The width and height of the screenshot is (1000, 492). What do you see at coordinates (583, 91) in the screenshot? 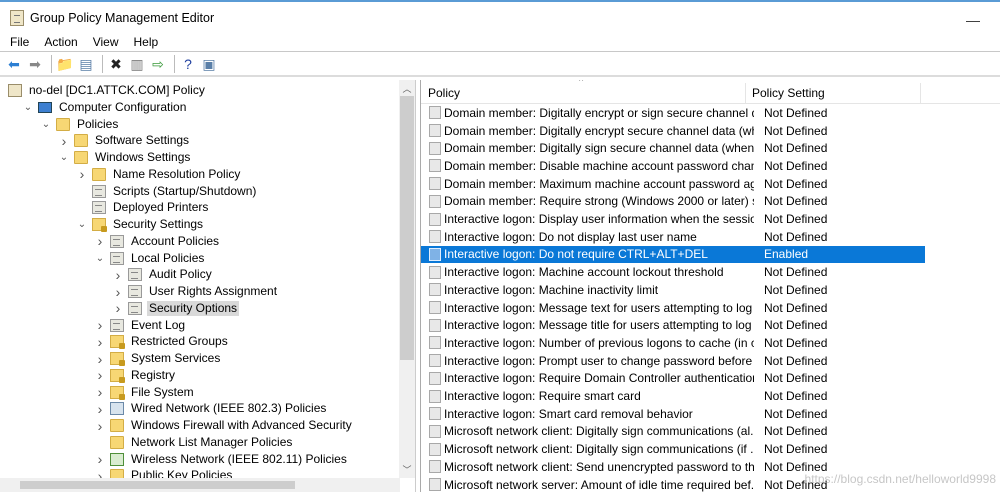
I see `column-header-policy: ^ Policy` at bounding box center [583, 91].